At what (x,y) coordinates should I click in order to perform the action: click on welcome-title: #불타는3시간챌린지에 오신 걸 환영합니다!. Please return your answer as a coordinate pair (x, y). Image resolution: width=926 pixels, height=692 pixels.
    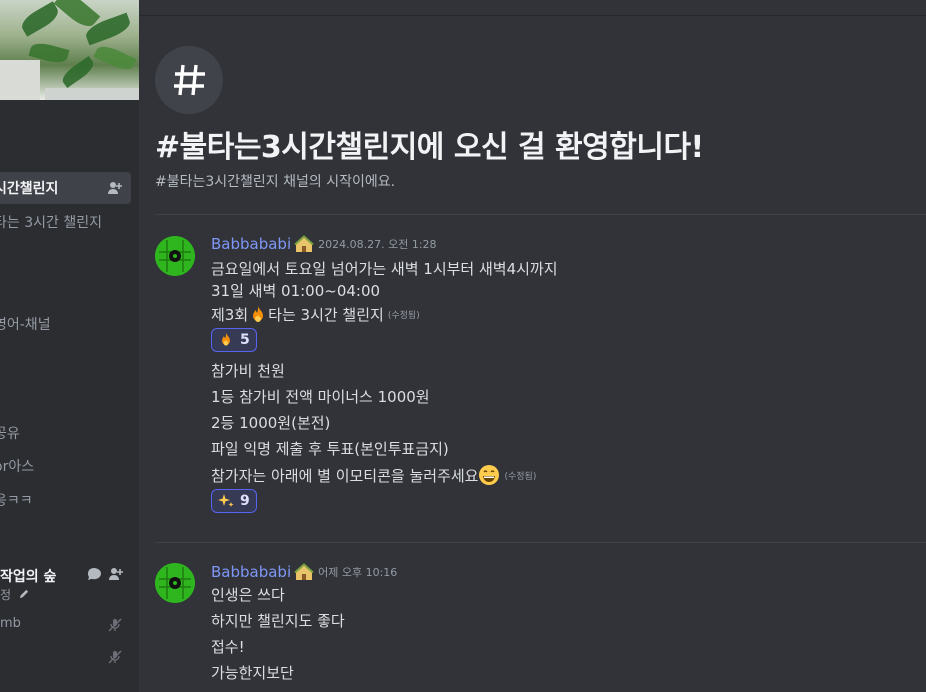
    Looking at the image, I should click on (429, 147).